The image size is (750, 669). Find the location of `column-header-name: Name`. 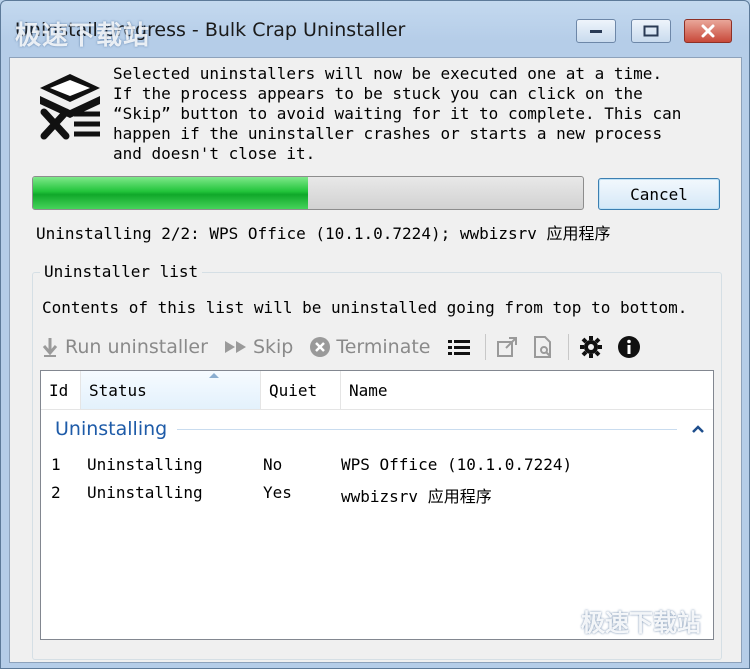

column-header-name: Name is located at coordinates (527, 390).